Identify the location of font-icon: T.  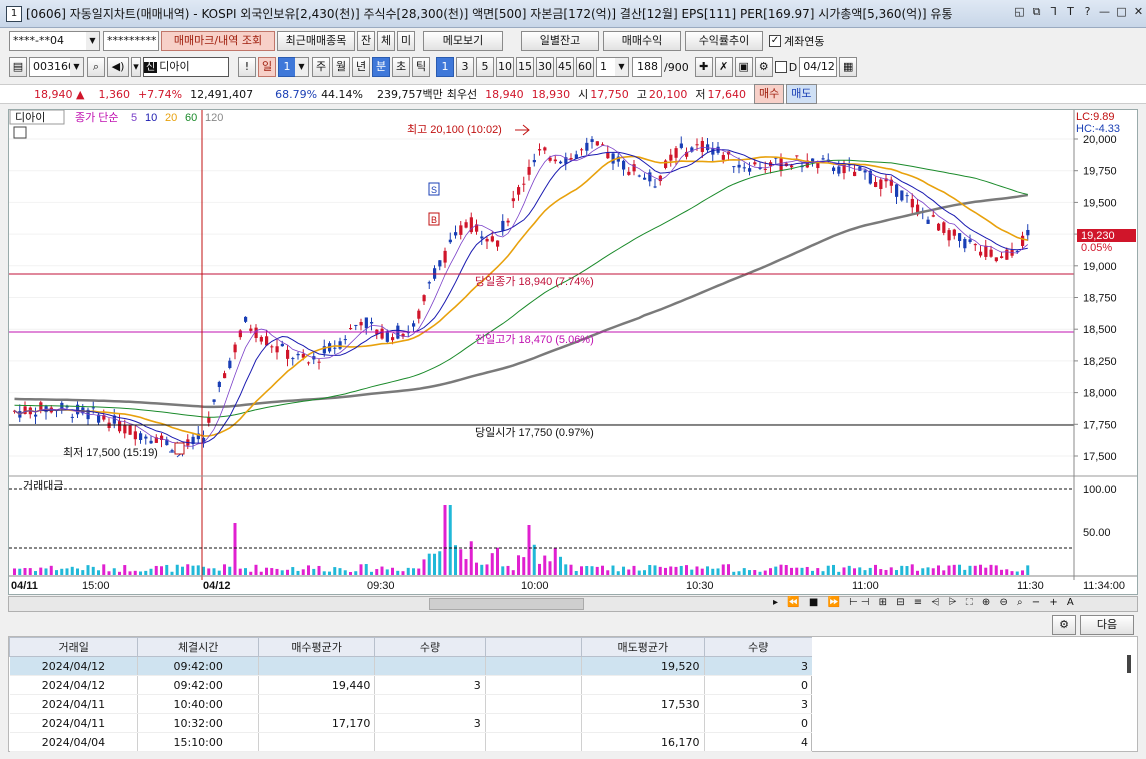
(1070, 12).